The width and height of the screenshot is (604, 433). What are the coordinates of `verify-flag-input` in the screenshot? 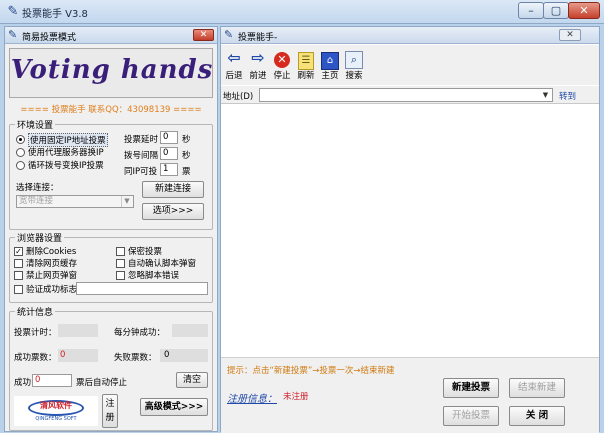 It's located at (142, 288).